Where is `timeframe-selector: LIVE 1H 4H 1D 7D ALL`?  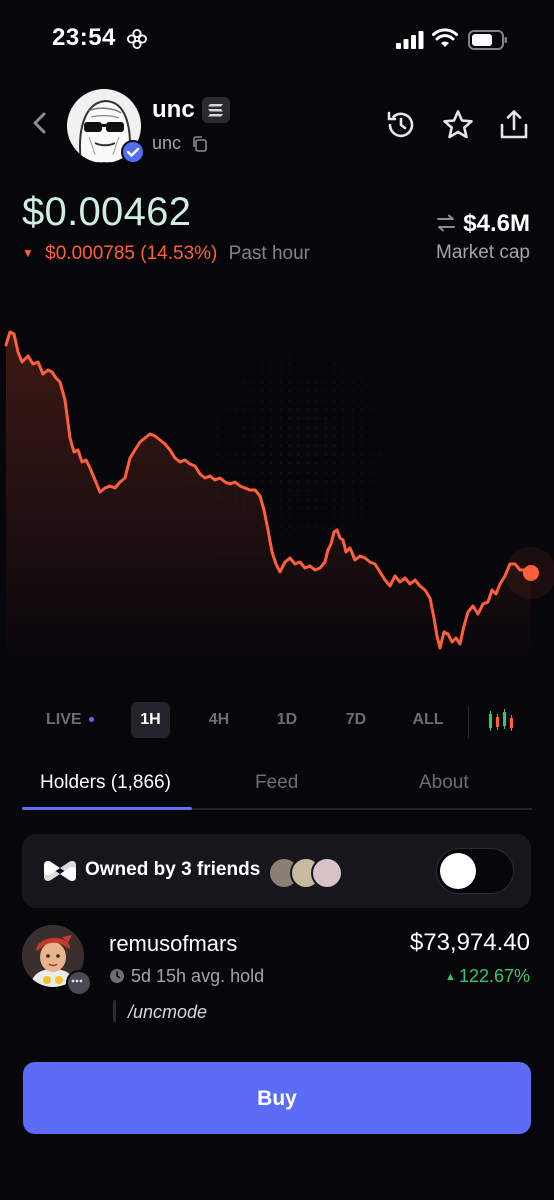 timeframe-selector: LIVE 1H 4H 1D 7D ALL is located at coordinates (277, 722).